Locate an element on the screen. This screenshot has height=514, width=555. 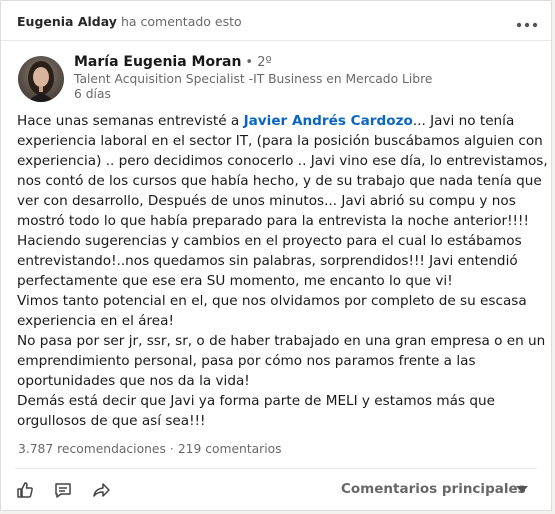
activity-actor-name: Eugenia Alday is located at coordinates (67, 21).